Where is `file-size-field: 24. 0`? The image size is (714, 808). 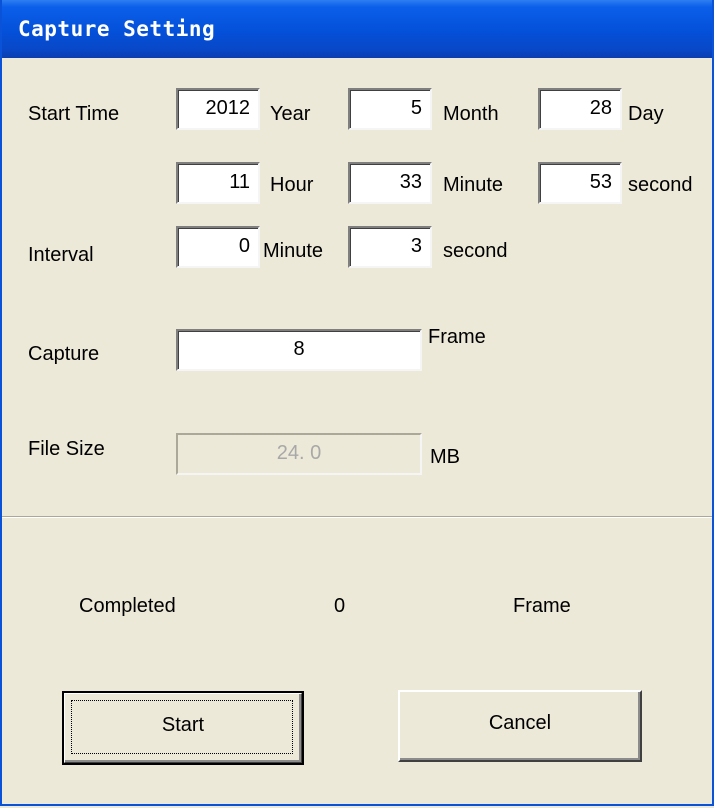
file-size-field: 24. 0 is located at coordinates (299, 454).